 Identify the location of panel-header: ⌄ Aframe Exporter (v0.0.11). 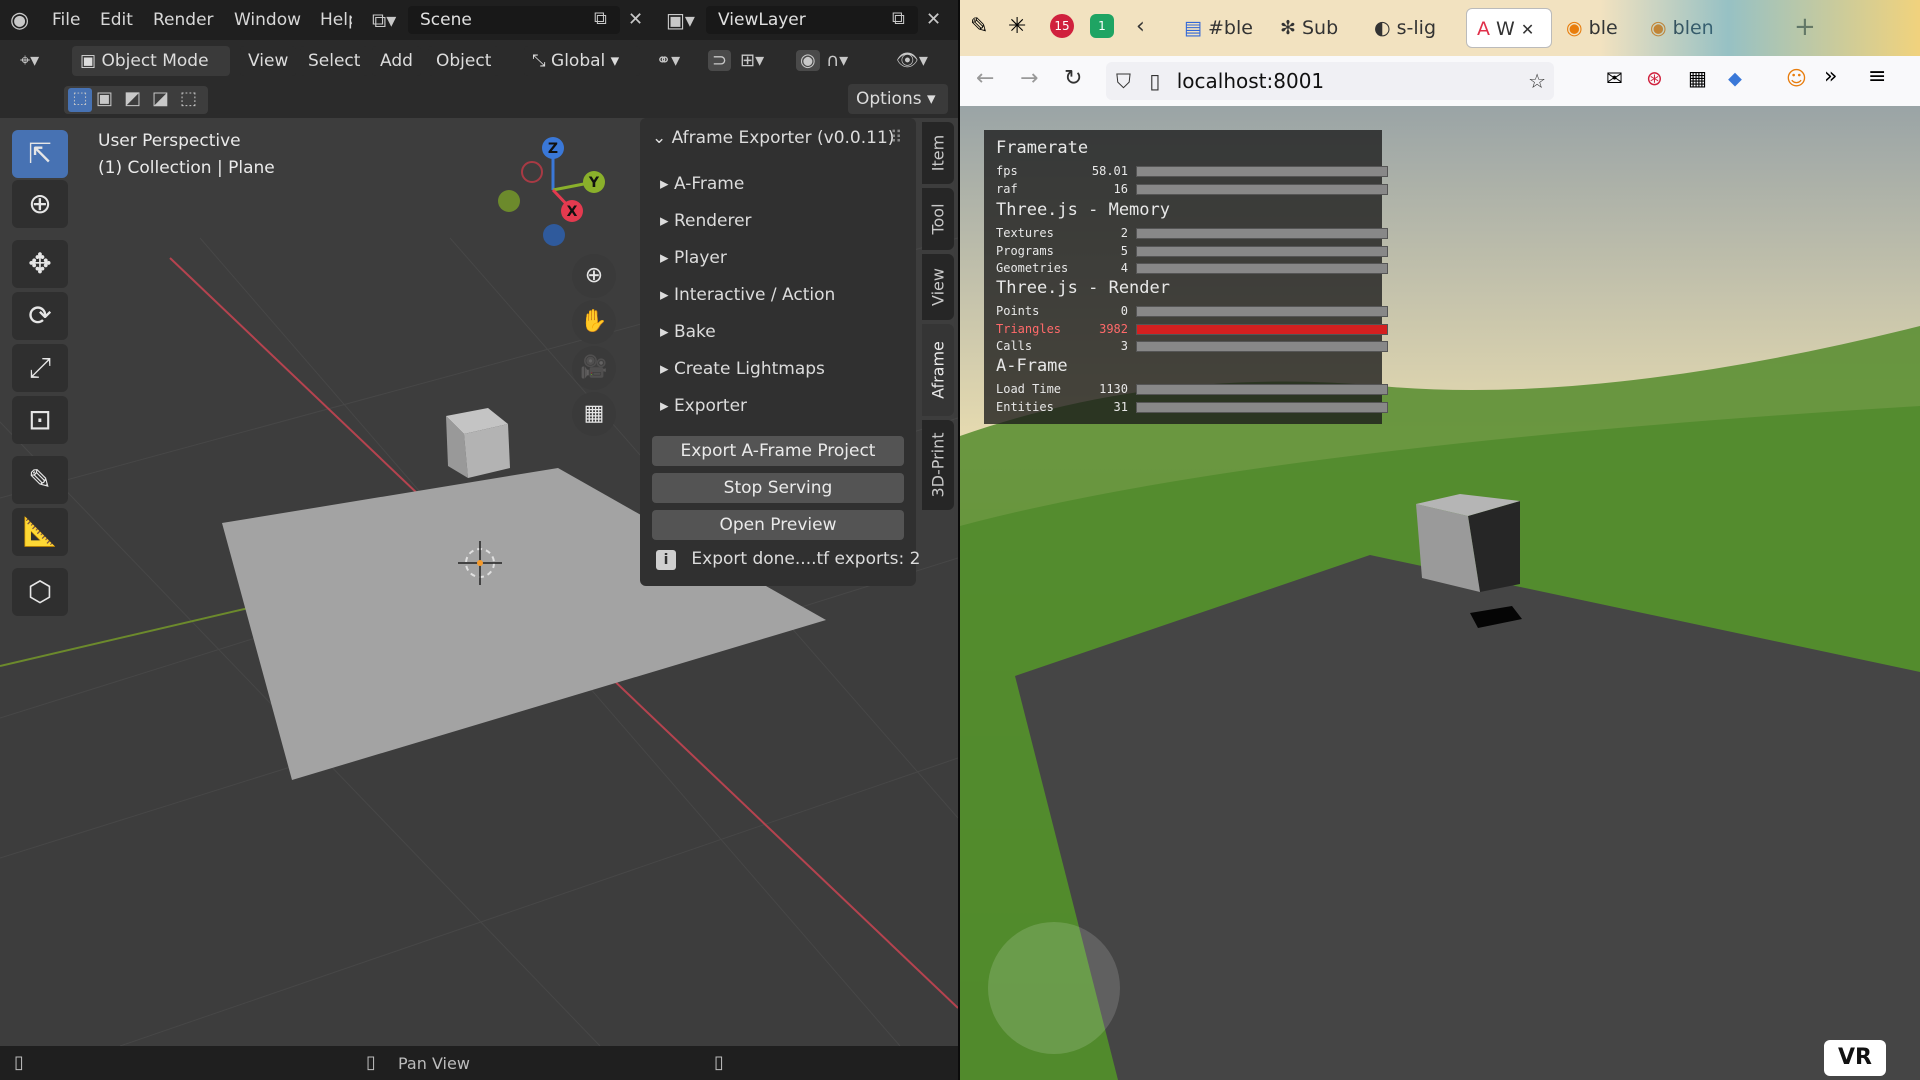
(773, 138).